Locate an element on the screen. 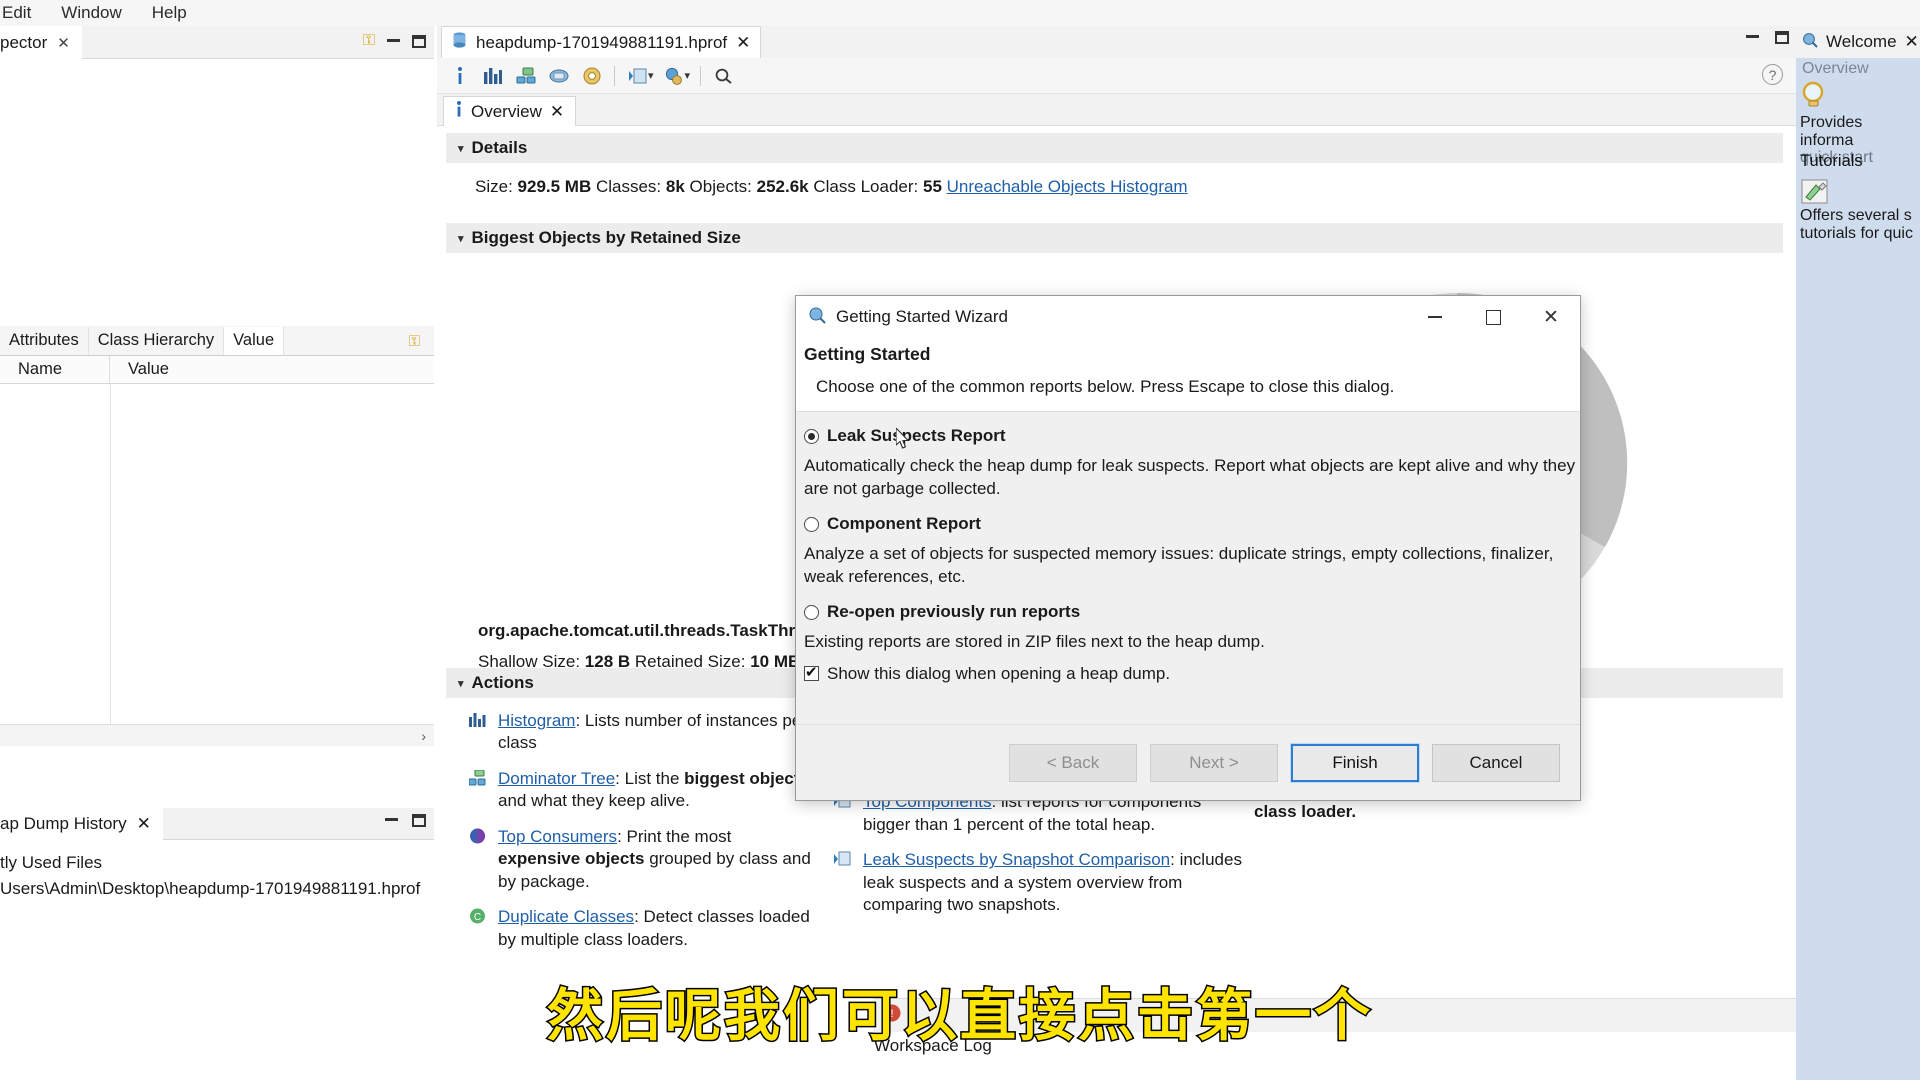  oql-icon is located at coordinates (558, 76).